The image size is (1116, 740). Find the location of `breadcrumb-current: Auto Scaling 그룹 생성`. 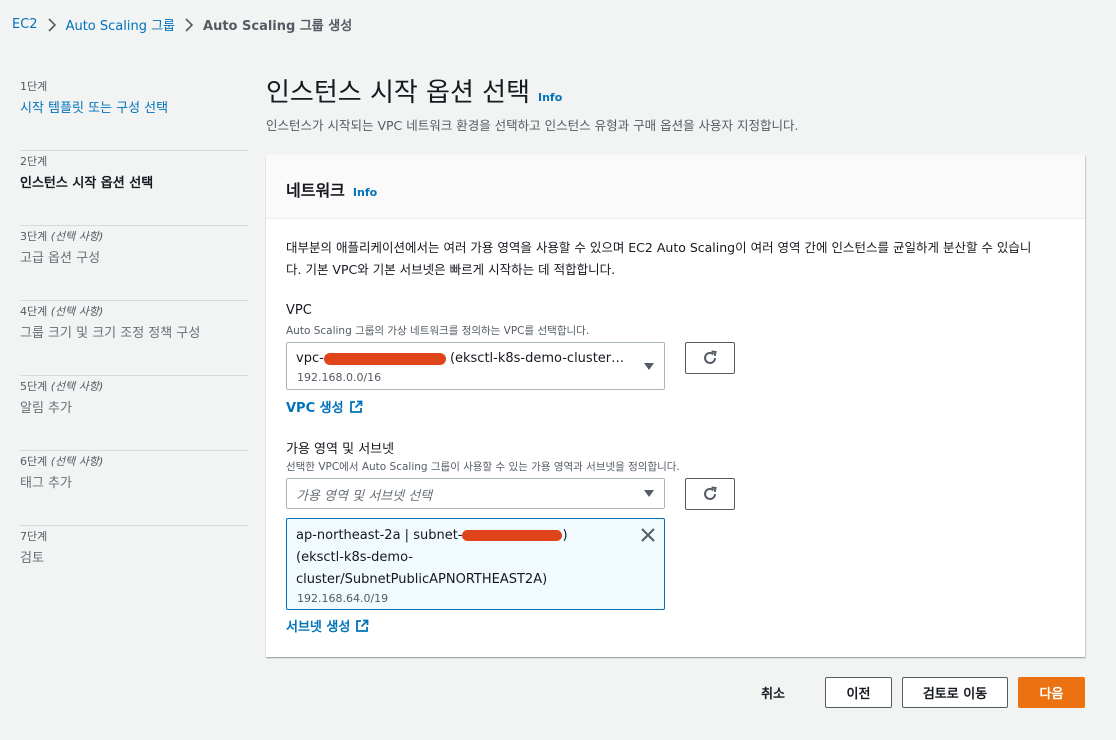

breadcrumb-current: Auto Scaling 그룹 생성 is located at coordinates (278, 26).